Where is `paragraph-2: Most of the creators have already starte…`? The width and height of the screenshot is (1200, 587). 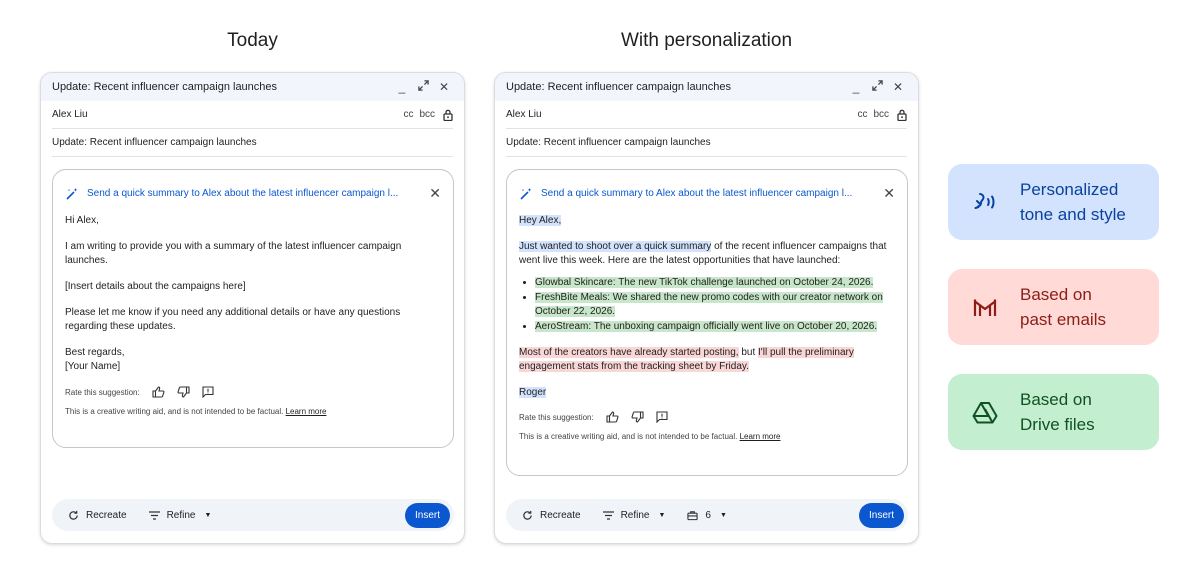
paragraph-2: Most of the creators have already starte… is located at coordinates (707, 360).